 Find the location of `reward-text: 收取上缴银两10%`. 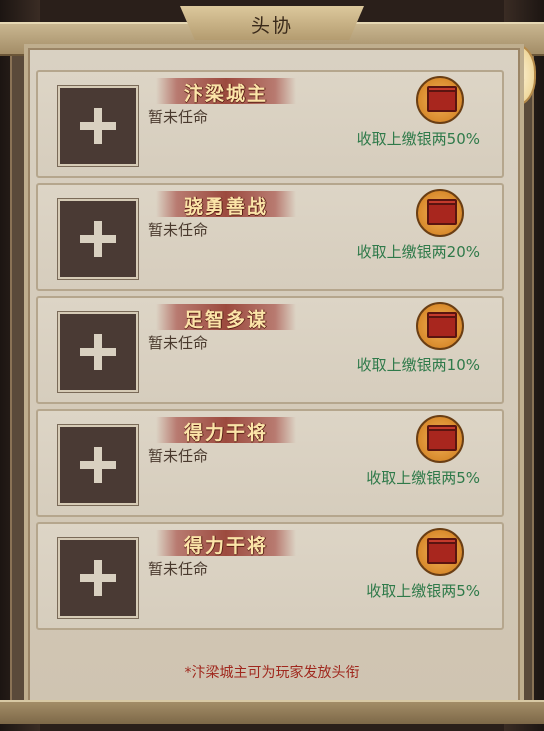

reward-text: 收取上缴银两10% is located at coordinates (418, 365).